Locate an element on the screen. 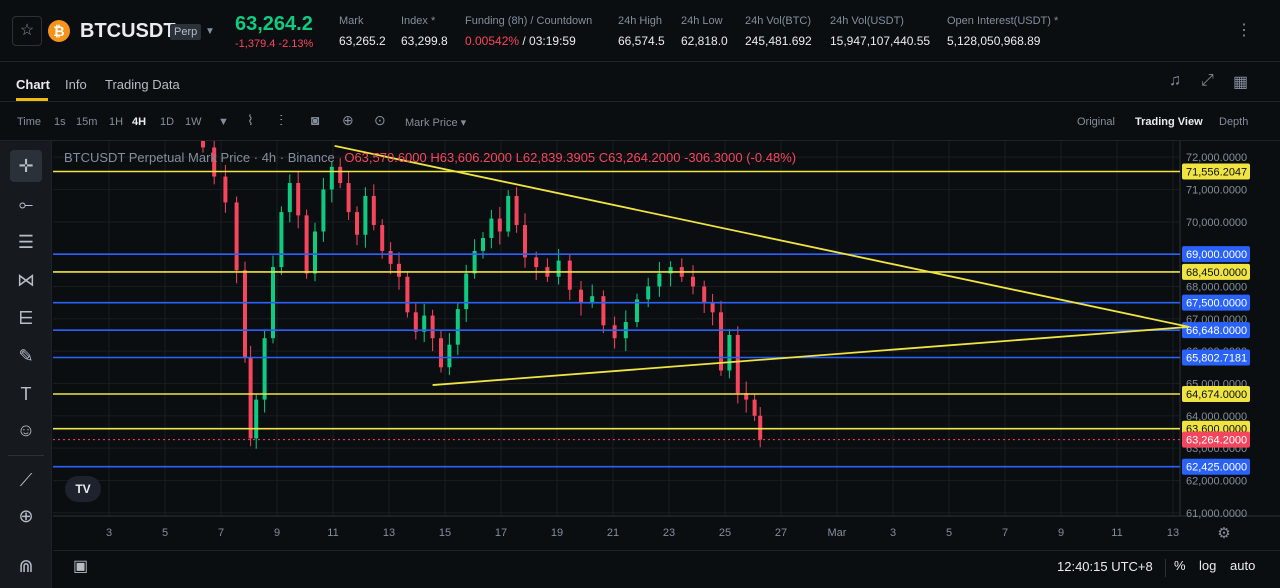 The image size is (1280, 588). price-label: 68,450.0000 is located at coordinates (1216, 273).